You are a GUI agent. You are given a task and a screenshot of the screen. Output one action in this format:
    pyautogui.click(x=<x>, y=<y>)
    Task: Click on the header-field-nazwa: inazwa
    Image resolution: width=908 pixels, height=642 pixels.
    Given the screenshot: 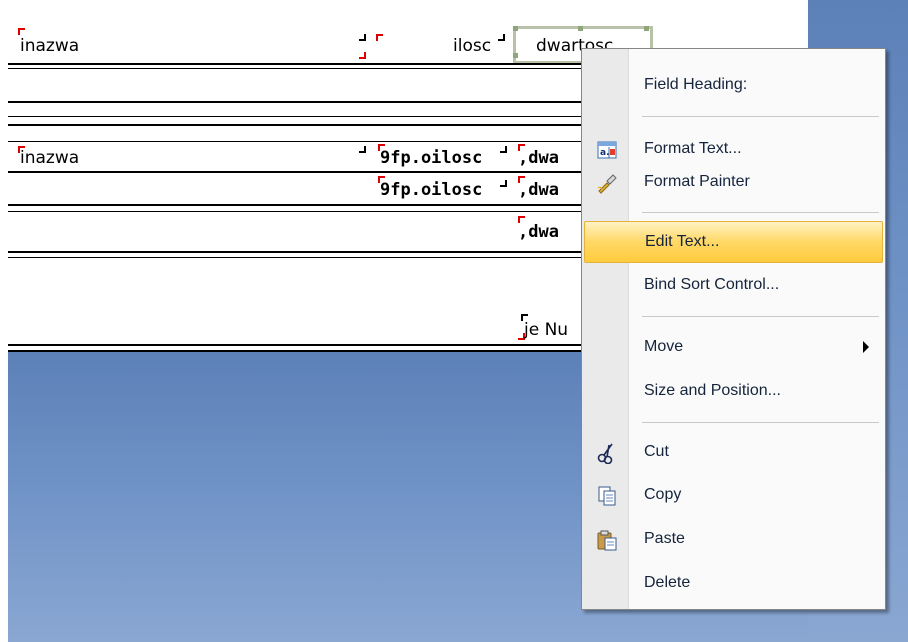 What is the action you would take?
    pyautogui.click(x=49, y=46)
    